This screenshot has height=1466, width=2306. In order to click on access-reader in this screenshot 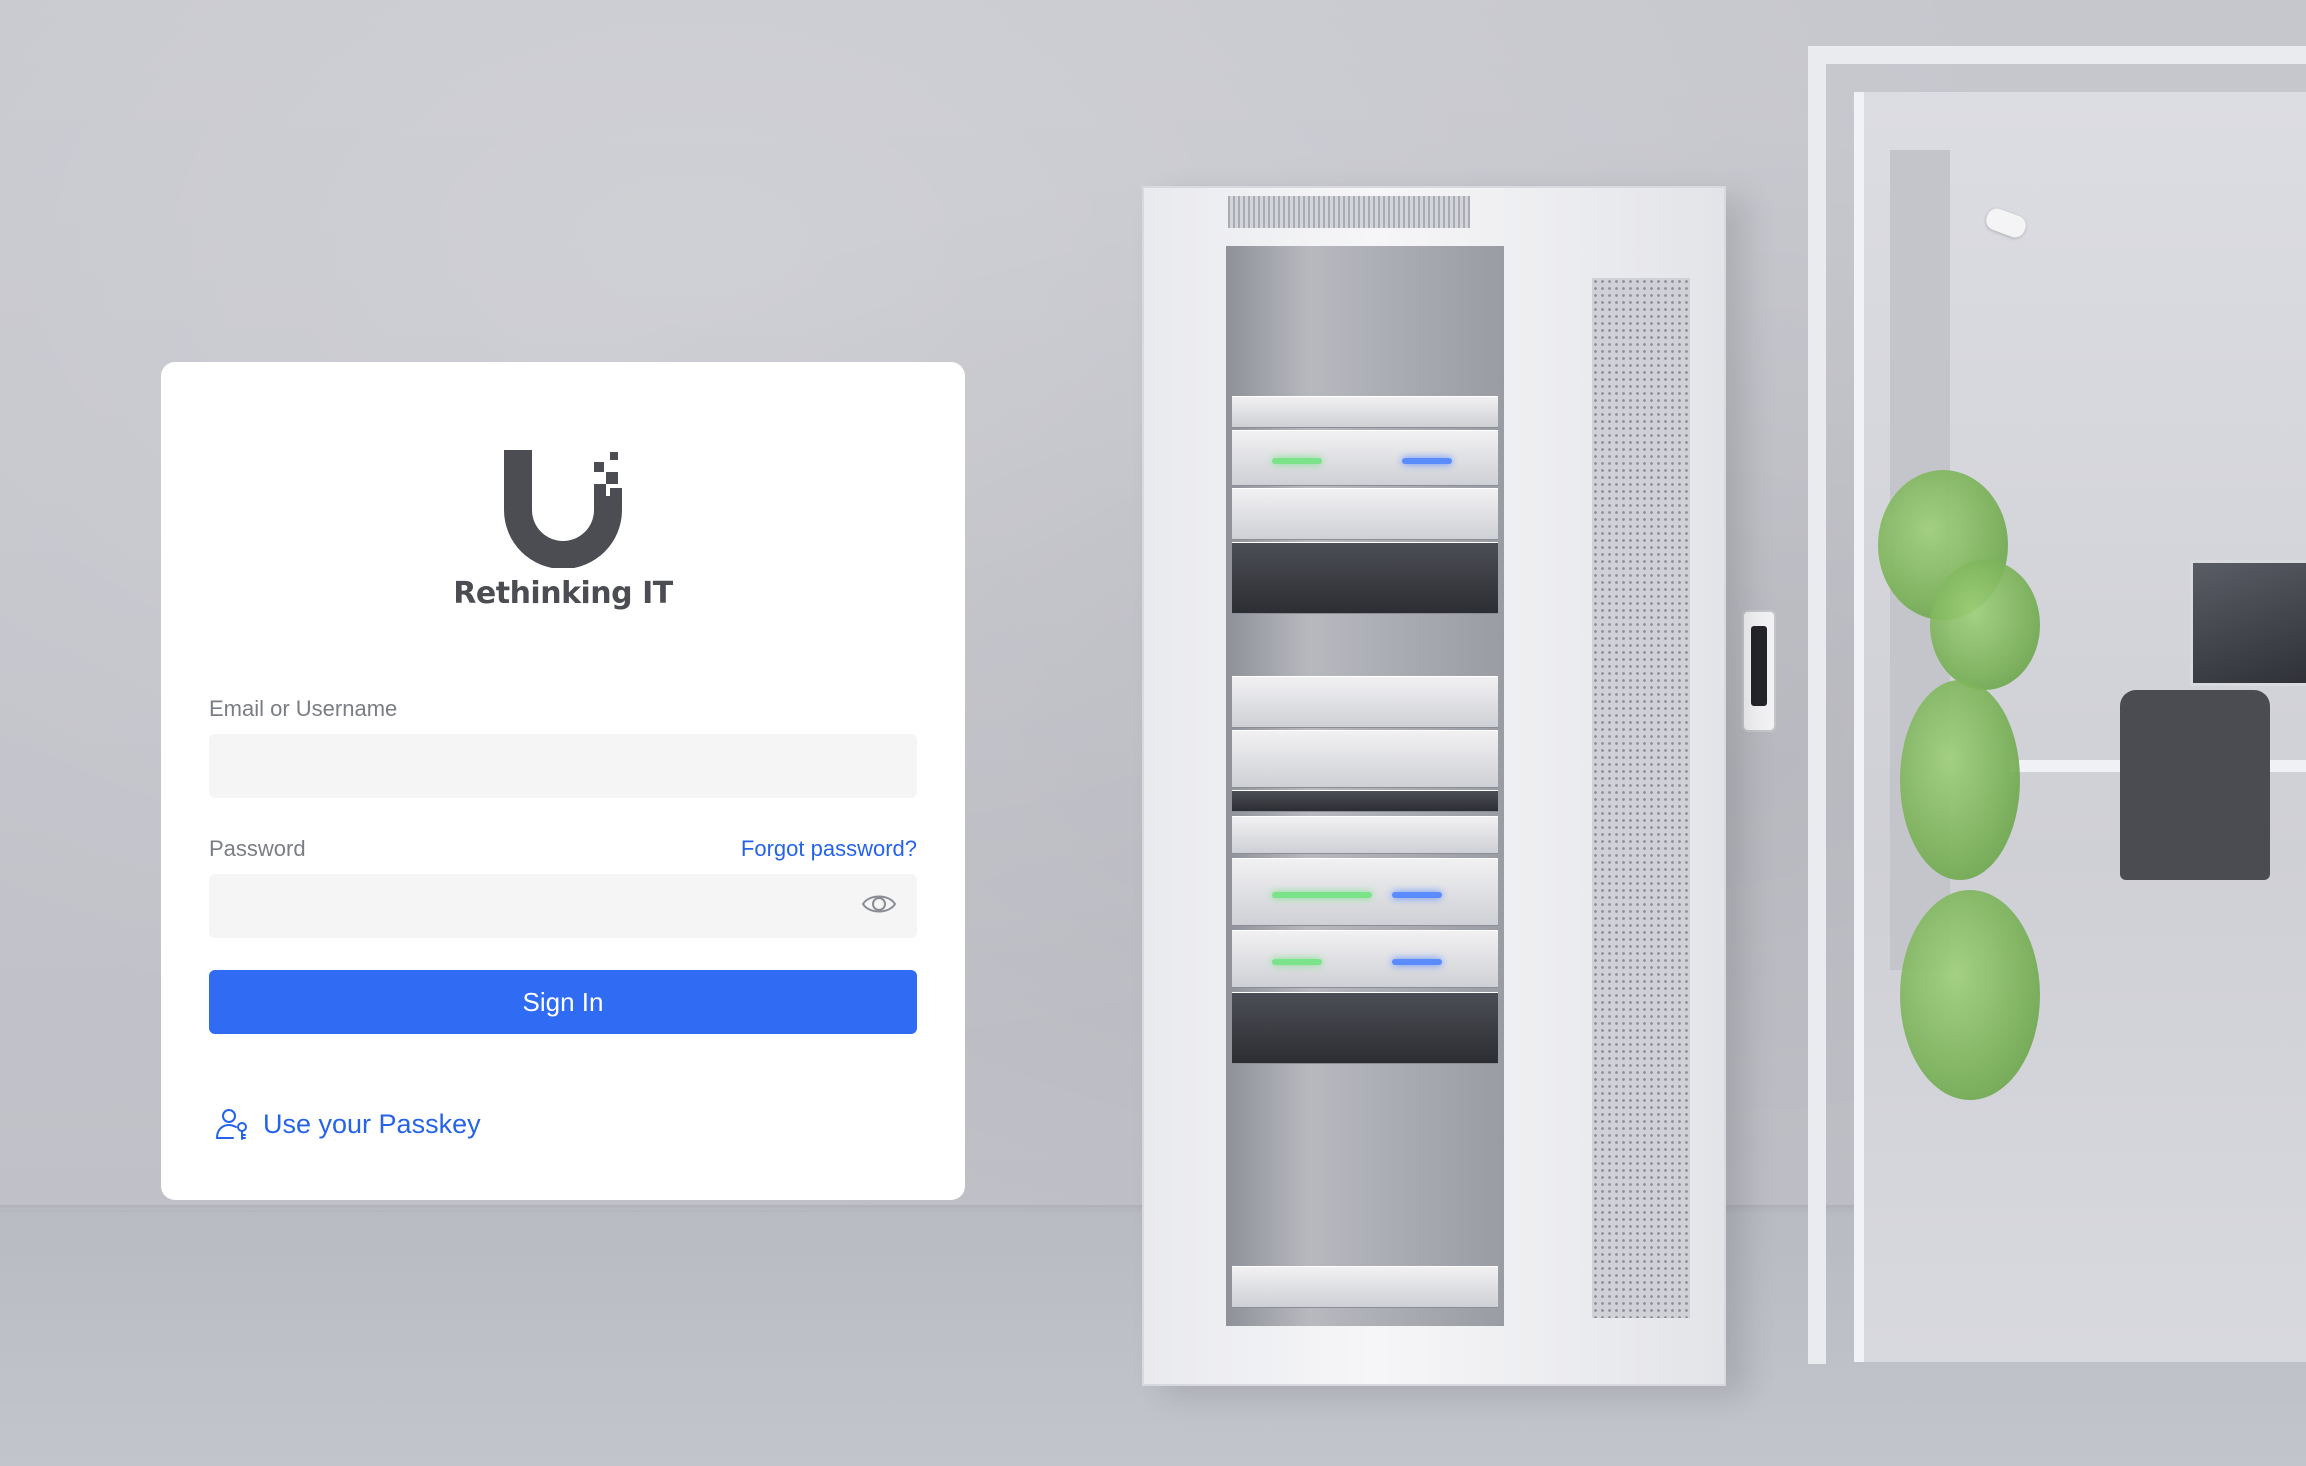, I will do `click(1759, 671)`.